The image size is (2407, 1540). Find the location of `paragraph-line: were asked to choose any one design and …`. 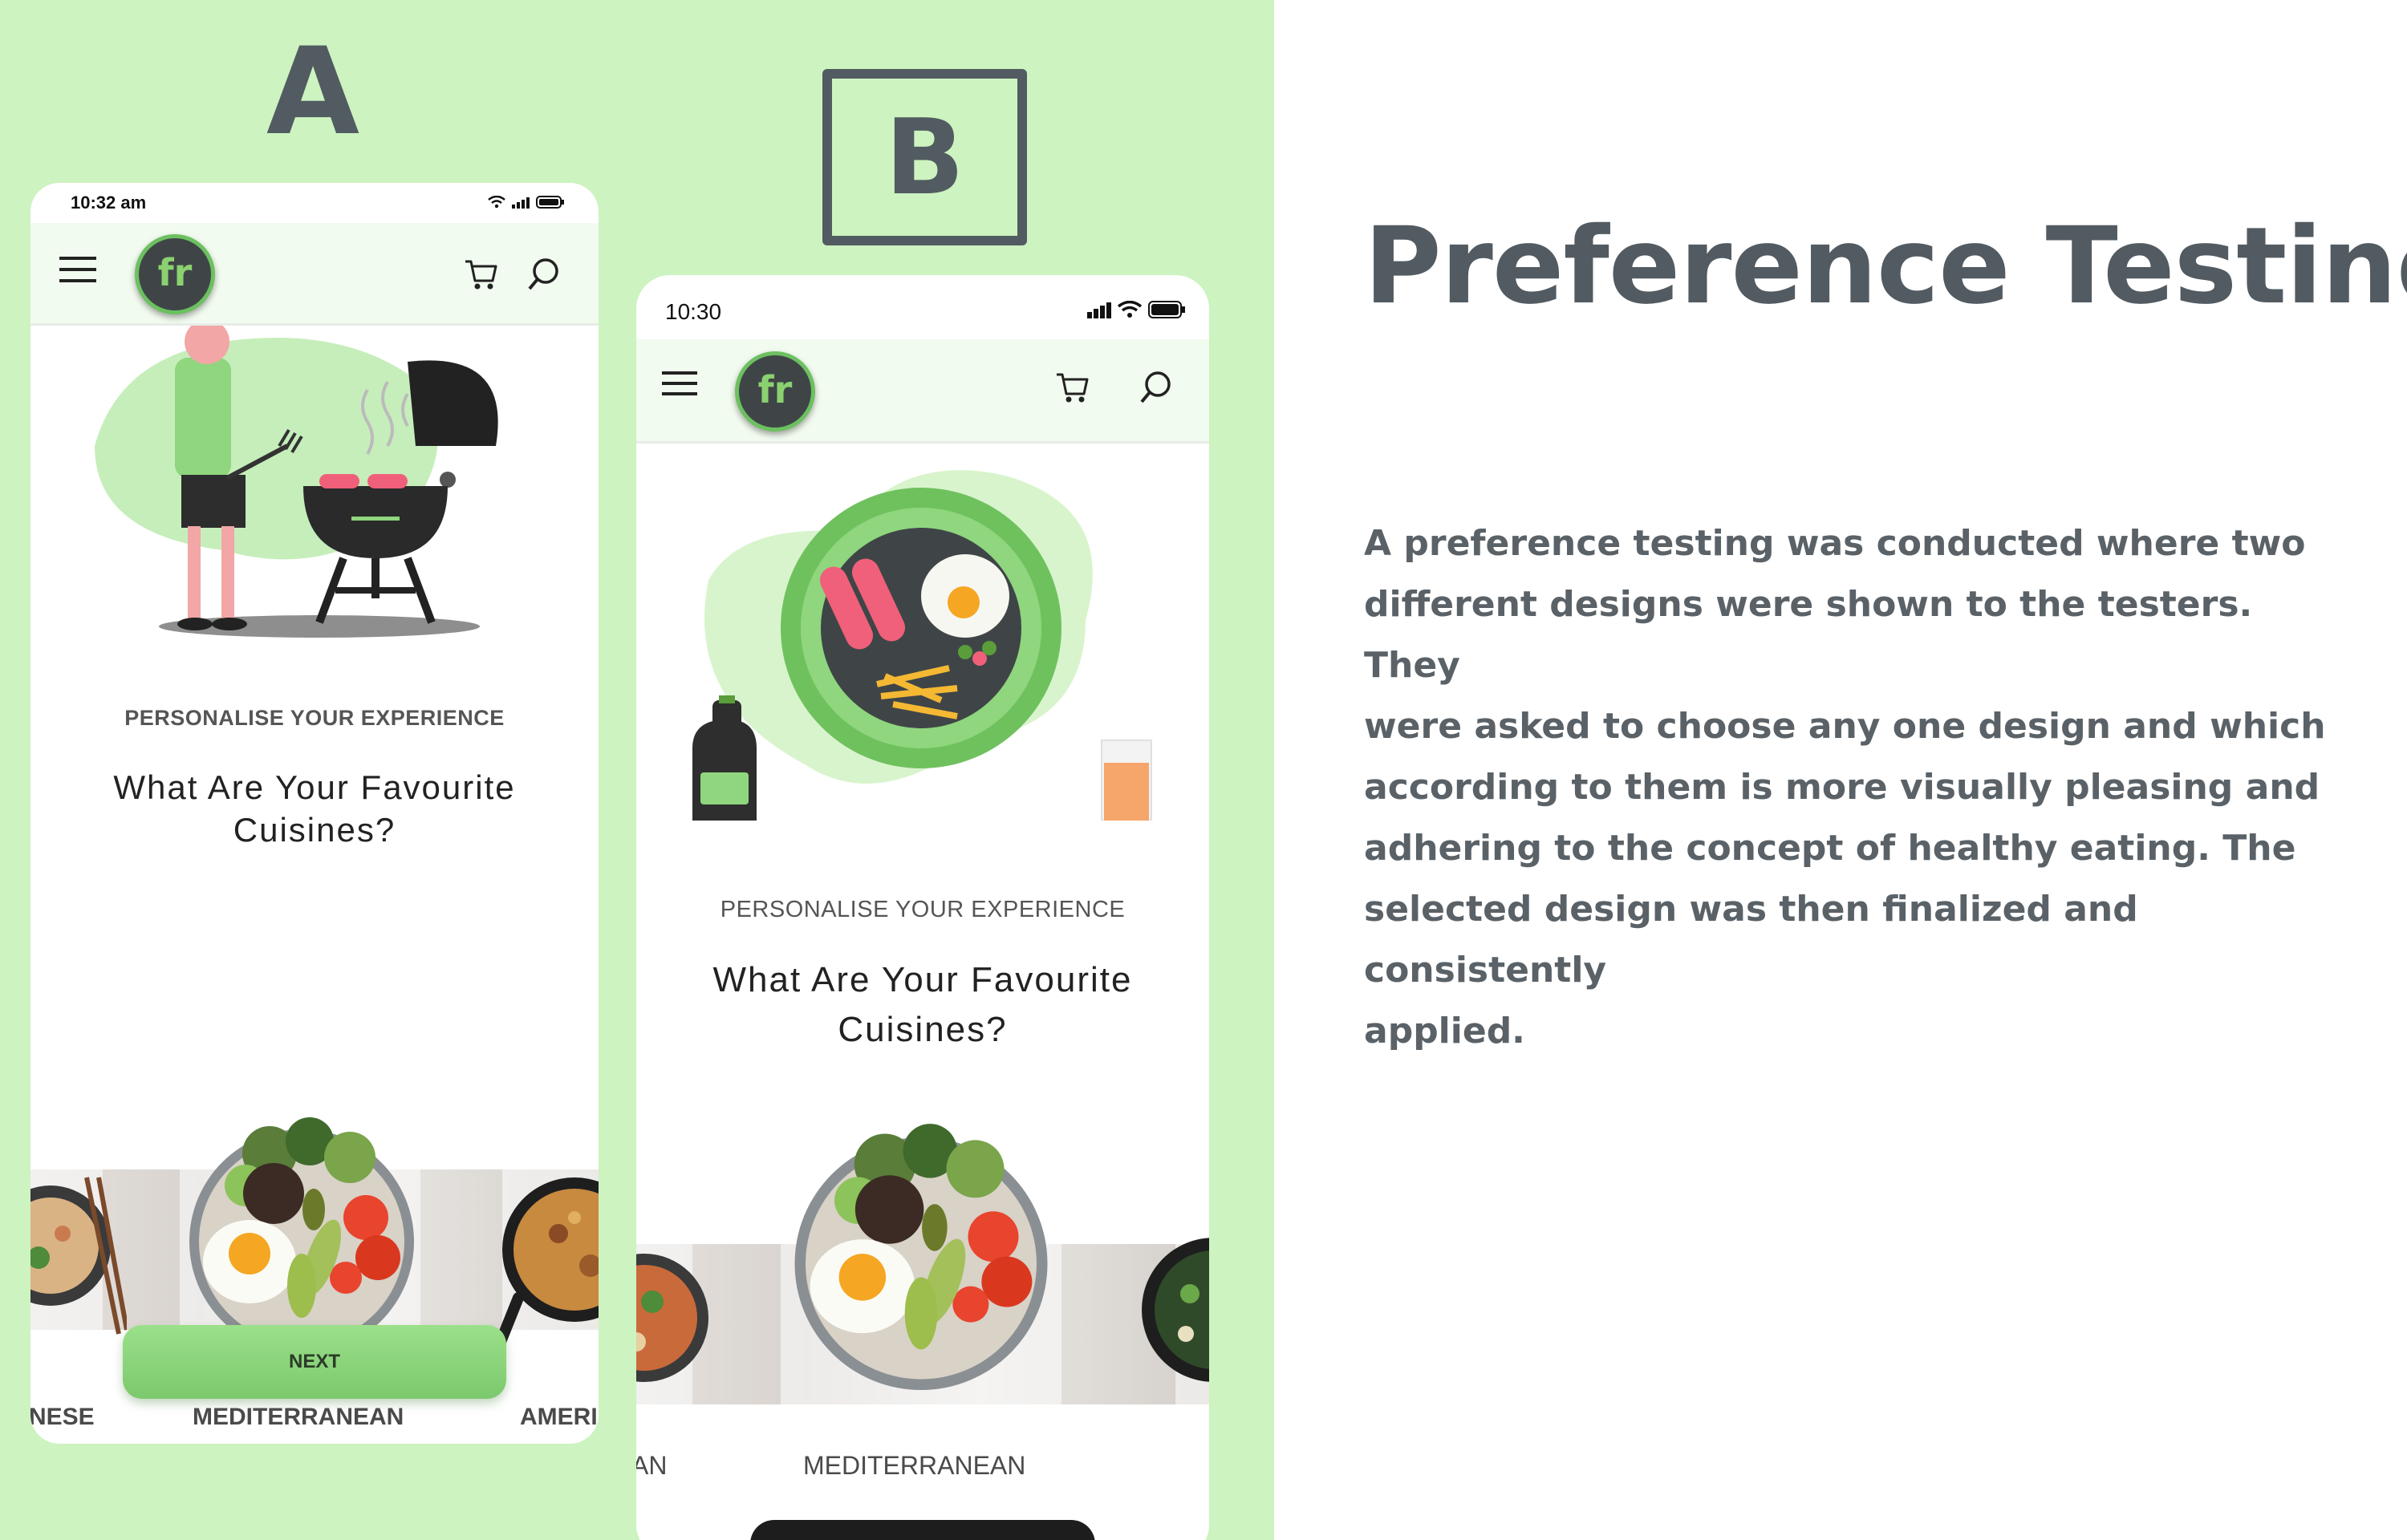

paragraph-line: were asked to choose any one design and … is located at coordinates (1845, 726).